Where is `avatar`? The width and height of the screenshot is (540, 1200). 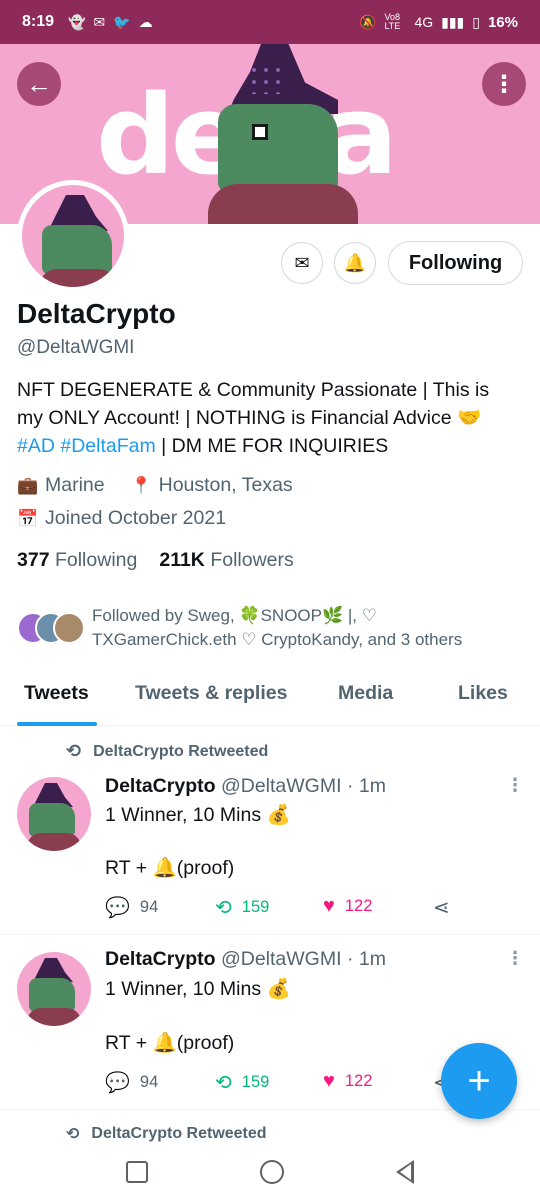 avatar is located at coordinates (69, 628).